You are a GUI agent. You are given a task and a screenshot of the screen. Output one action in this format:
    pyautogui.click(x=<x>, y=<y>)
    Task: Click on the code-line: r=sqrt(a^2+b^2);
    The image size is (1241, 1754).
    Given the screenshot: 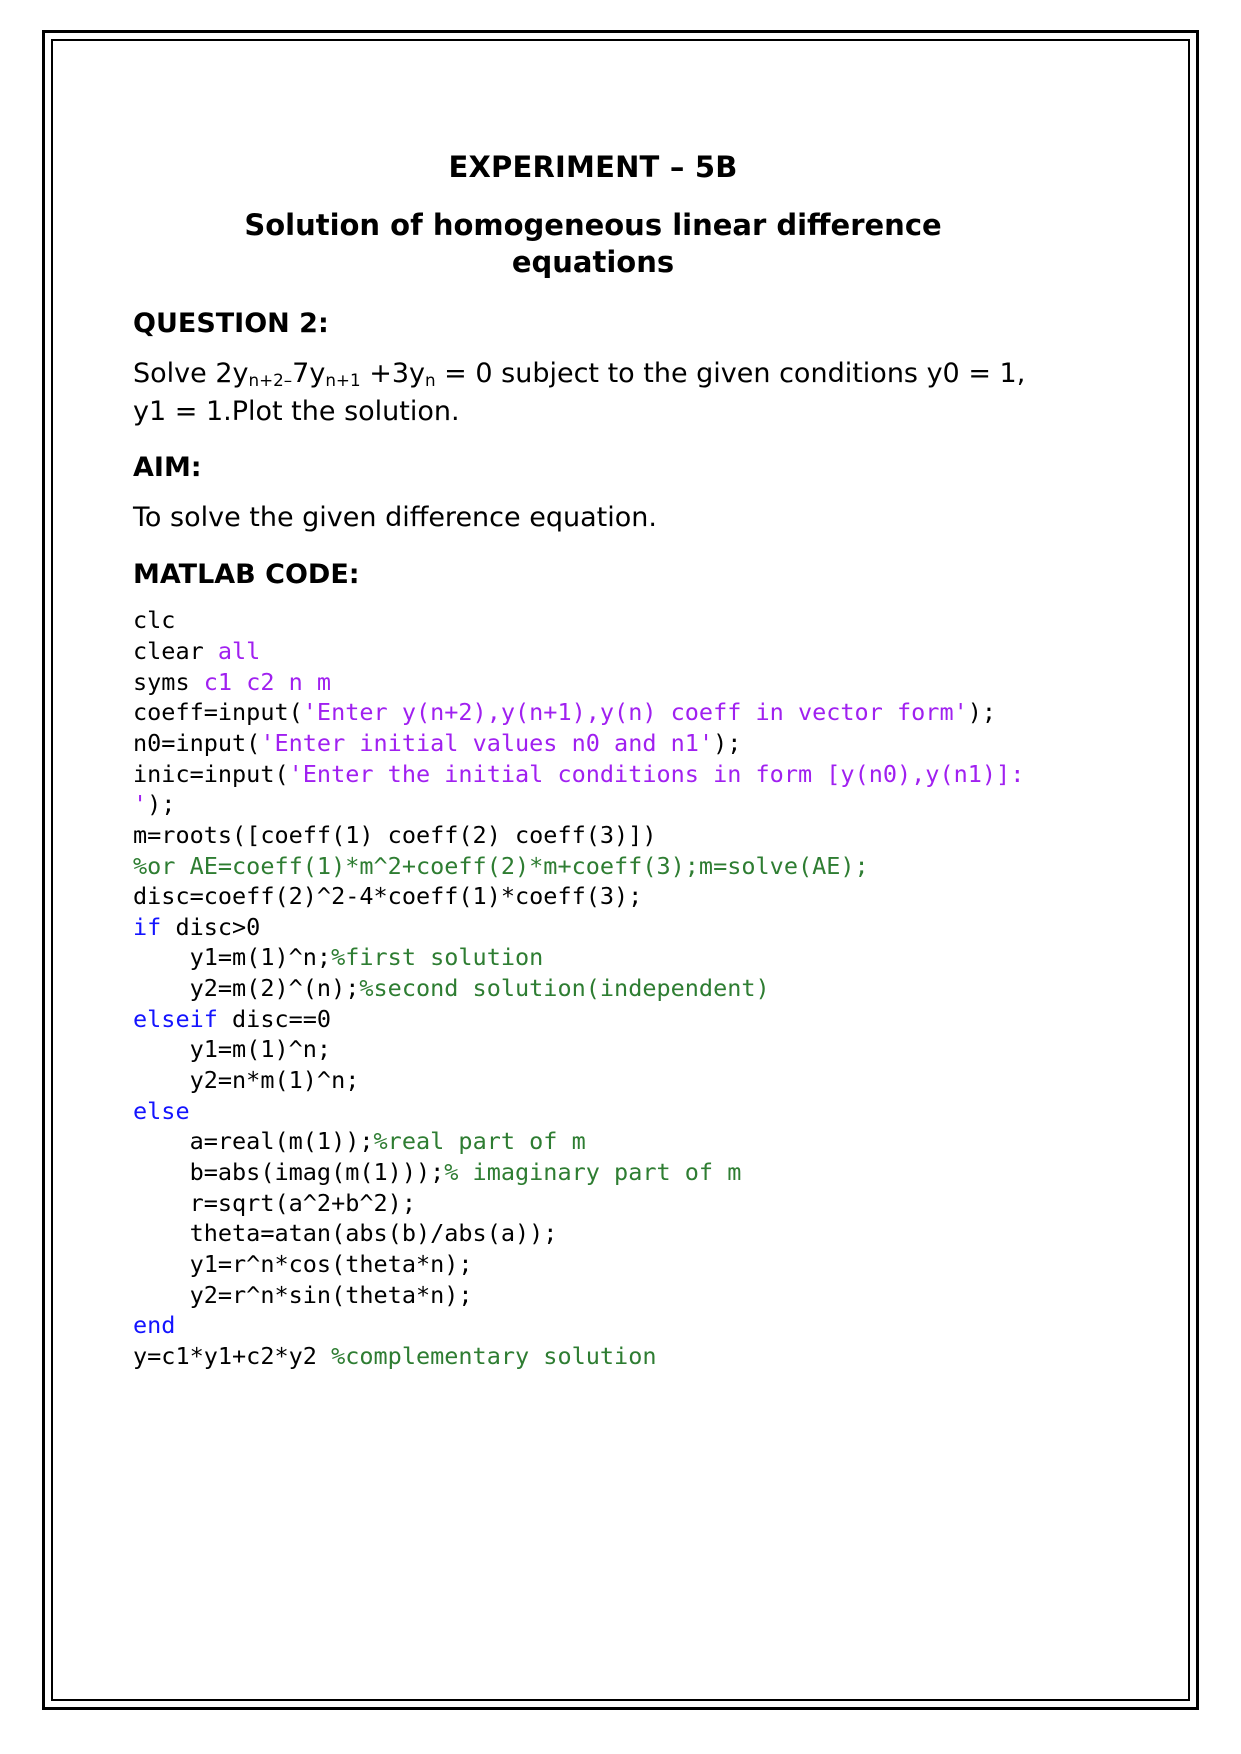 What is the action you would take?
    pyautogui.click(x=593, y=1203)
    